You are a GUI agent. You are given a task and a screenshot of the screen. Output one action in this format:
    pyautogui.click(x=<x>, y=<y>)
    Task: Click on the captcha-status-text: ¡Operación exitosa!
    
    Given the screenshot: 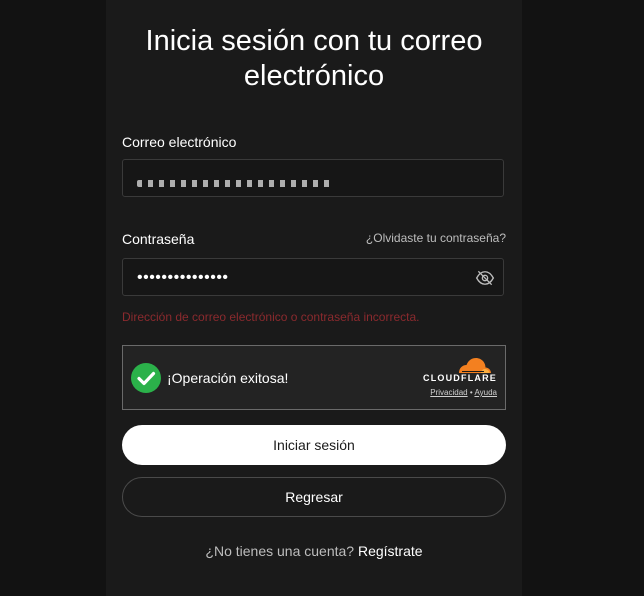 What is the action you would take?
    pyautogui.click(x=228, y=378)
    